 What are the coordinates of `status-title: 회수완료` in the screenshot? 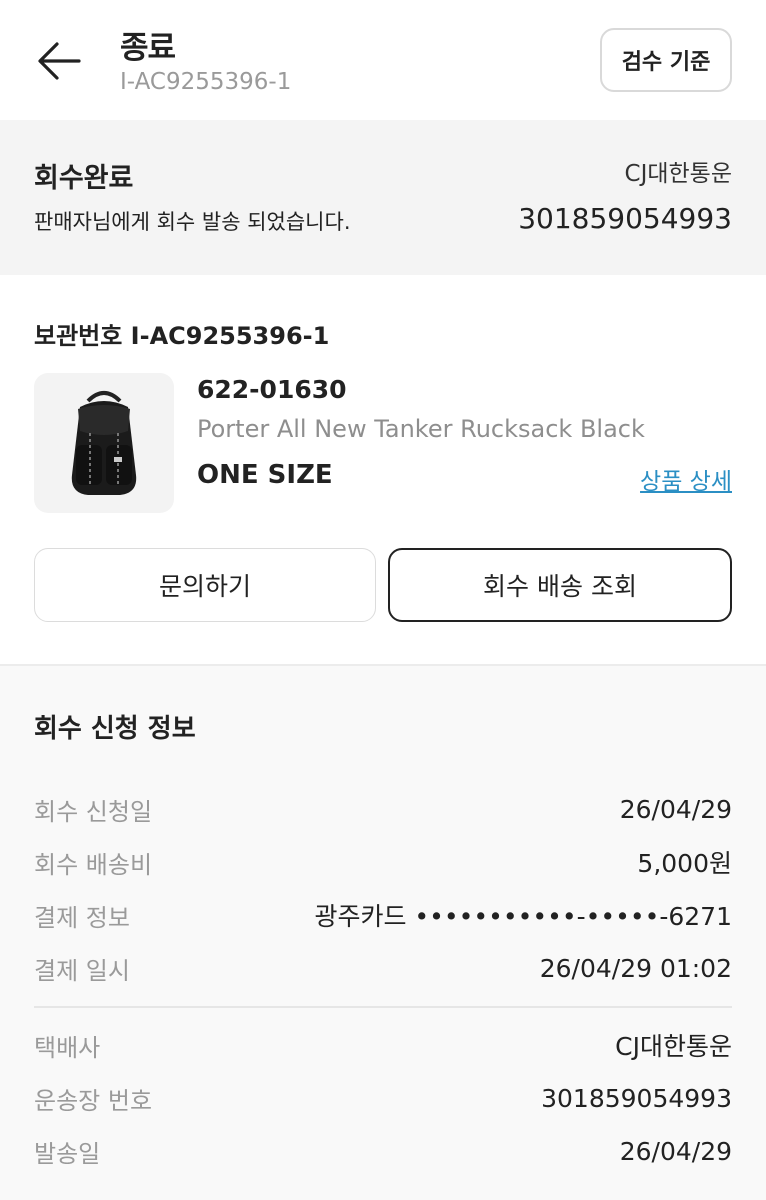 It's located at (84, 178).